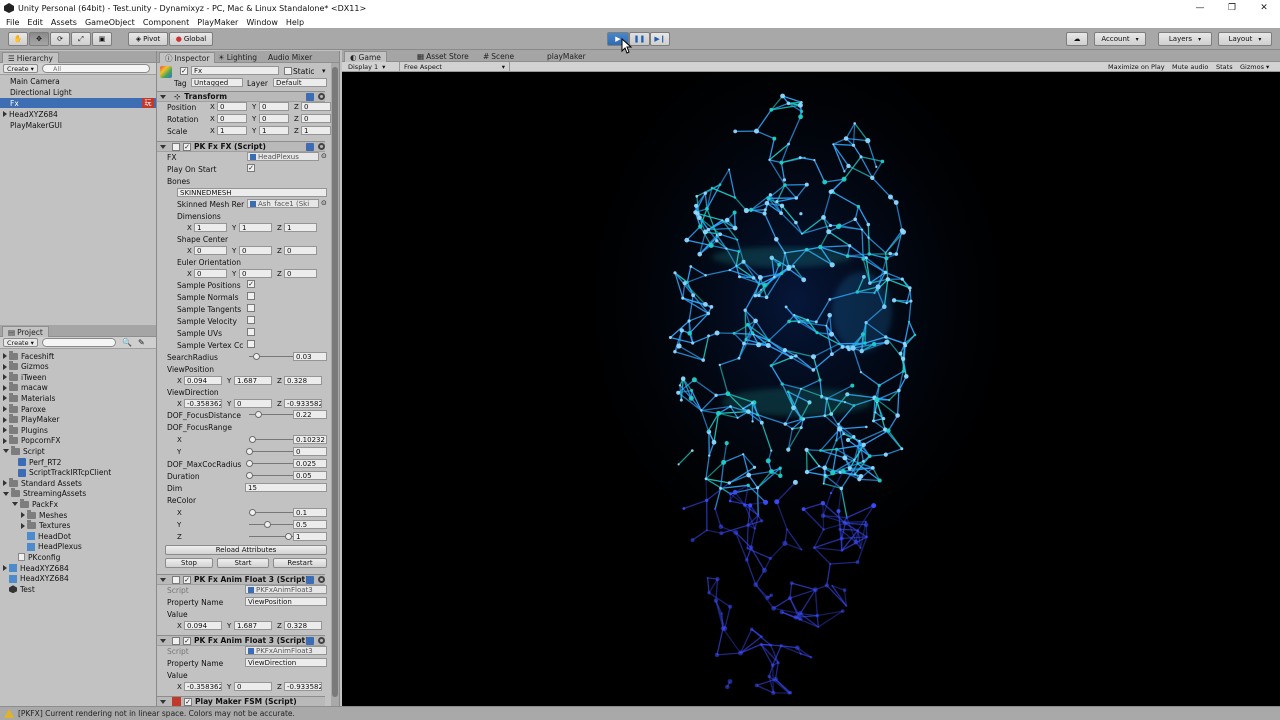  I want to click on search-radius-slider-handle, so click(256, 356).